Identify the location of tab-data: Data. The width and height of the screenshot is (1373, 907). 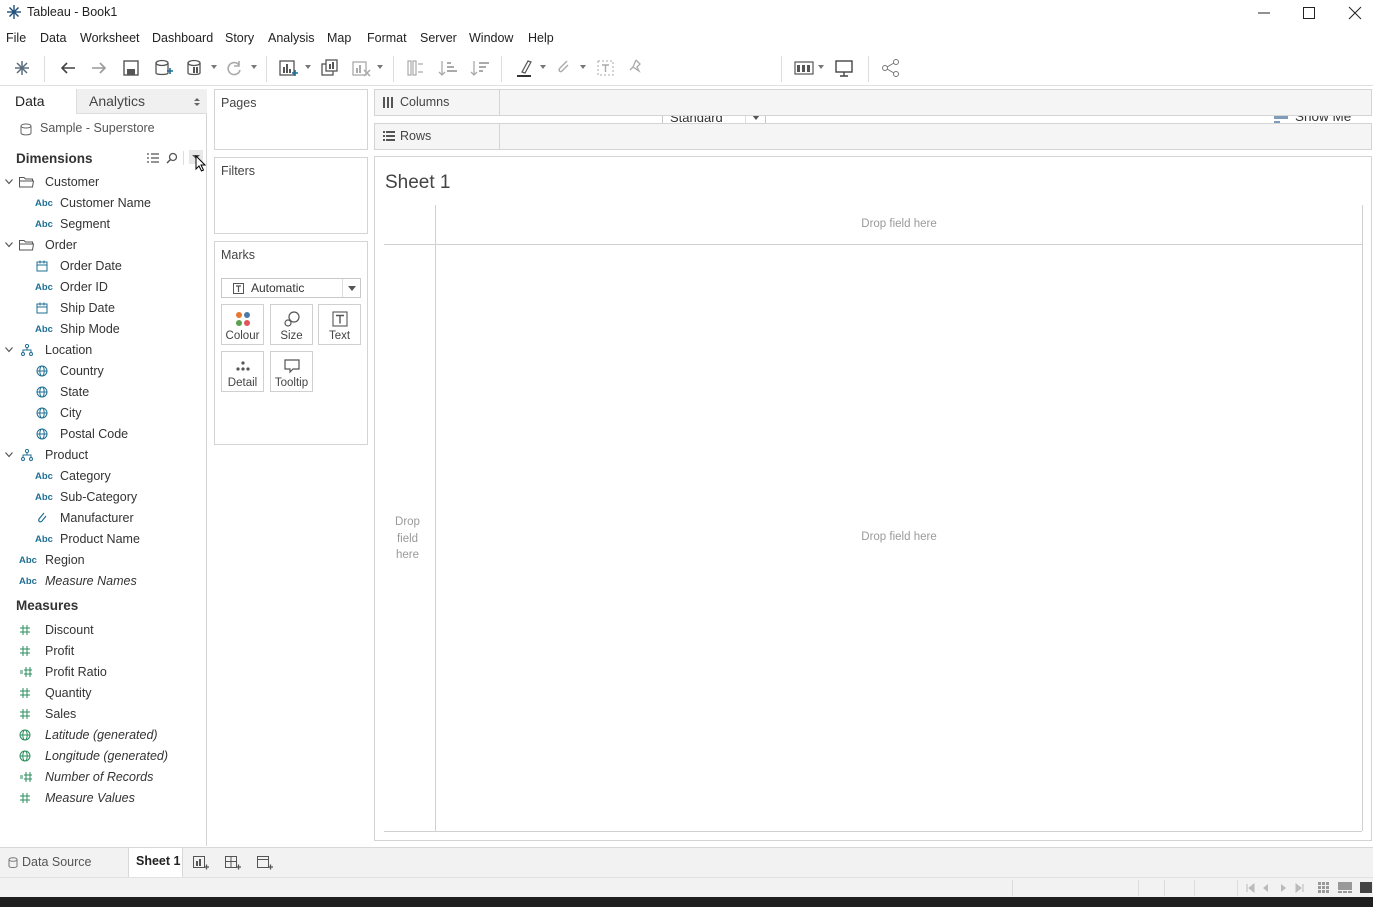
(38, 101).